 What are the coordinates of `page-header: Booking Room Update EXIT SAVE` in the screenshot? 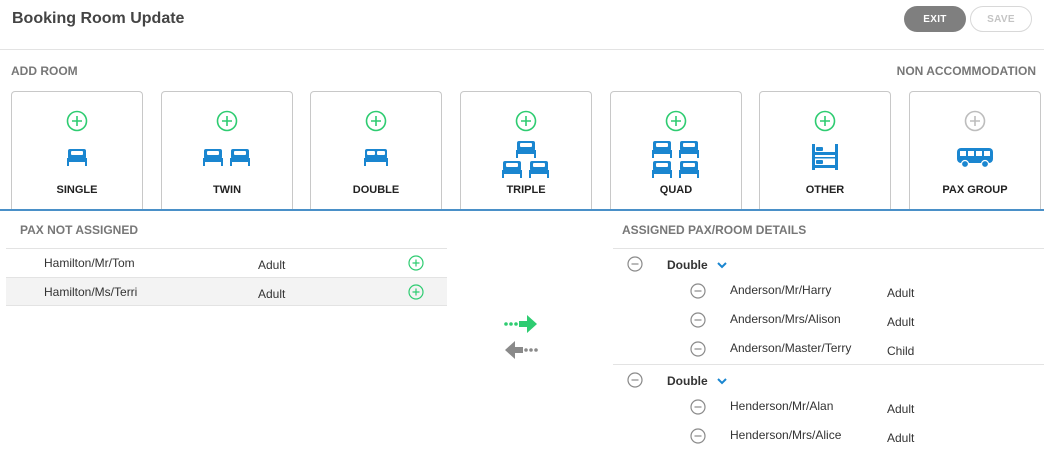 It's located at (522, 25).